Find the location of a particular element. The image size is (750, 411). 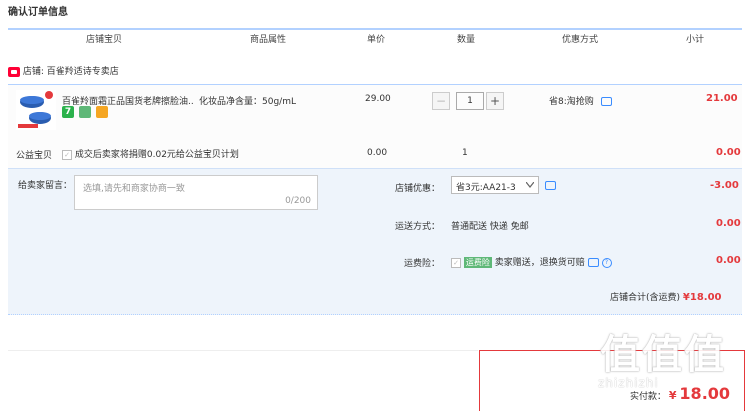

shipping-value: 普通配送 快递 免邮 is located at coordinates (490, 227).